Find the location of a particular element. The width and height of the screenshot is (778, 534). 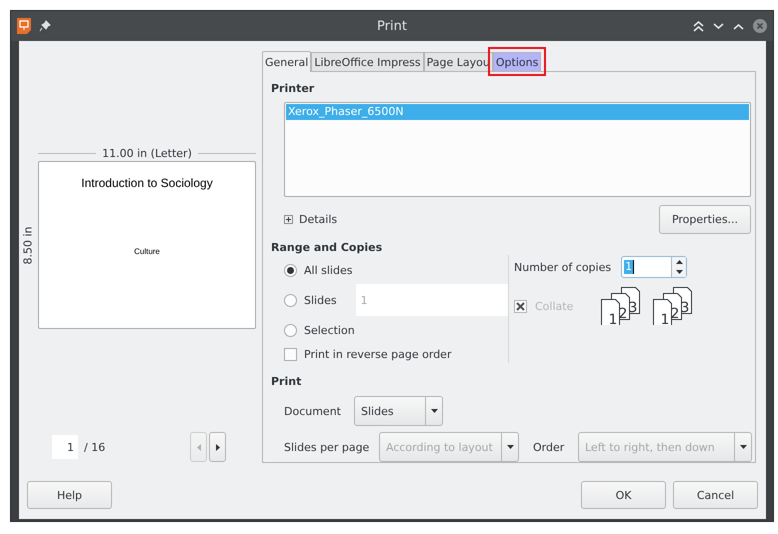

page-count: / 16 is located at coordinates (95, 447).